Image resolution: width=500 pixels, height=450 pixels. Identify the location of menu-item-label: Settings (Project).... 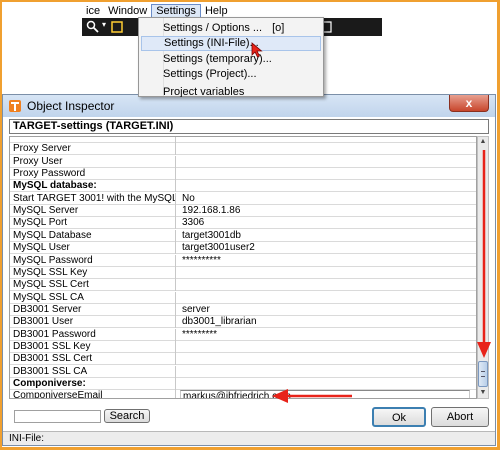
(210, 74).